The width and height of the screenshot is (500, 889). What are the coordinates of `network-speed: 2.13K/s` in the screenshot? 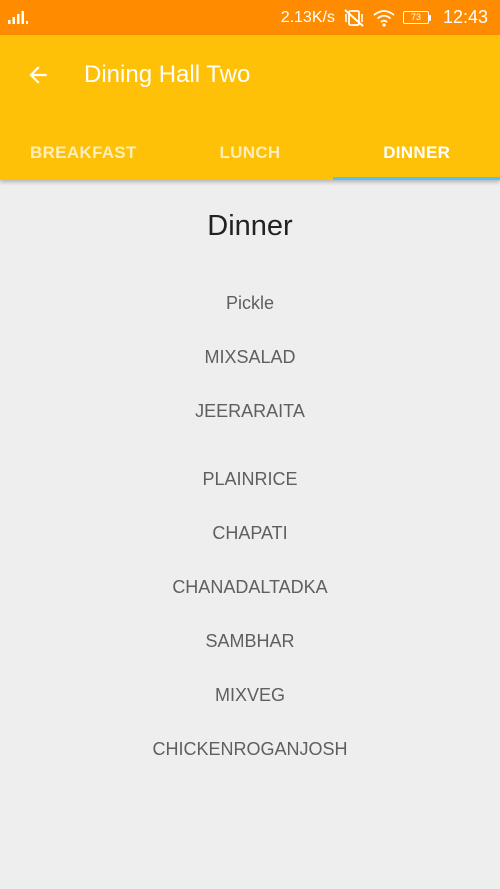 It's located at (307, 17).